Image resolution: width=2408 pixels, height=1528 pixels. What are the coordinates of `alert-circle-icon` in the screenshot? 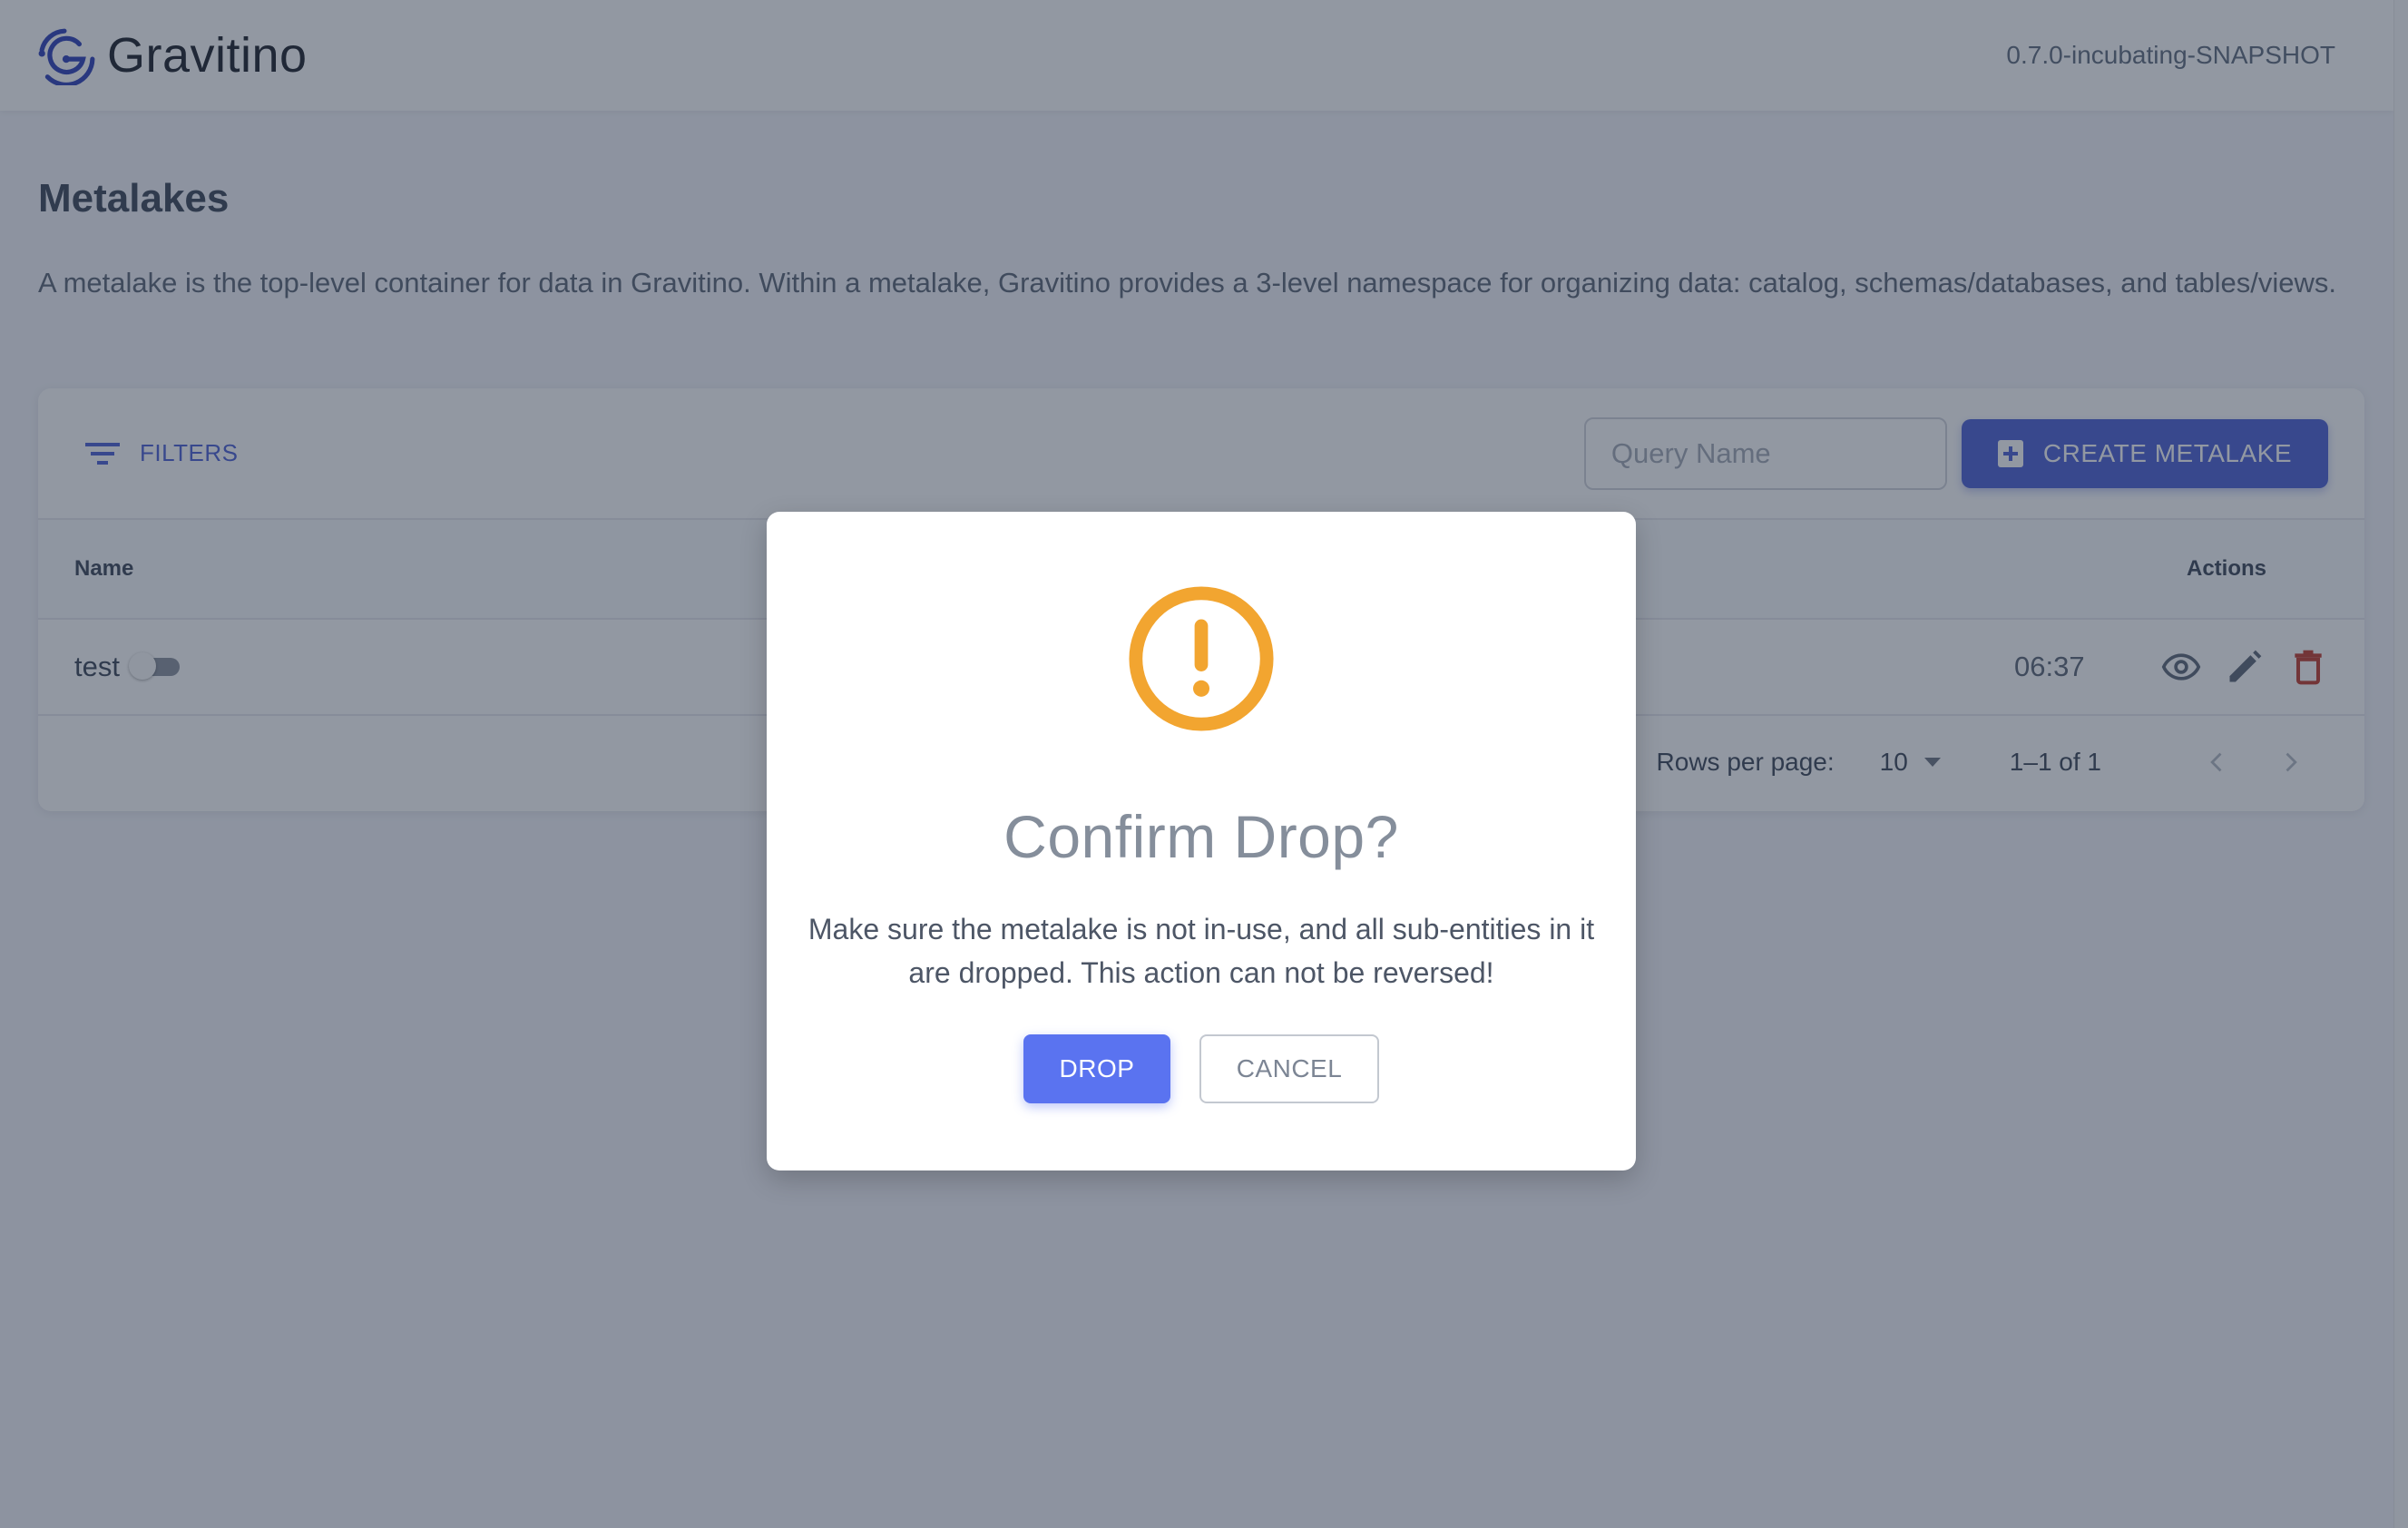 It's located at (1202, 658).